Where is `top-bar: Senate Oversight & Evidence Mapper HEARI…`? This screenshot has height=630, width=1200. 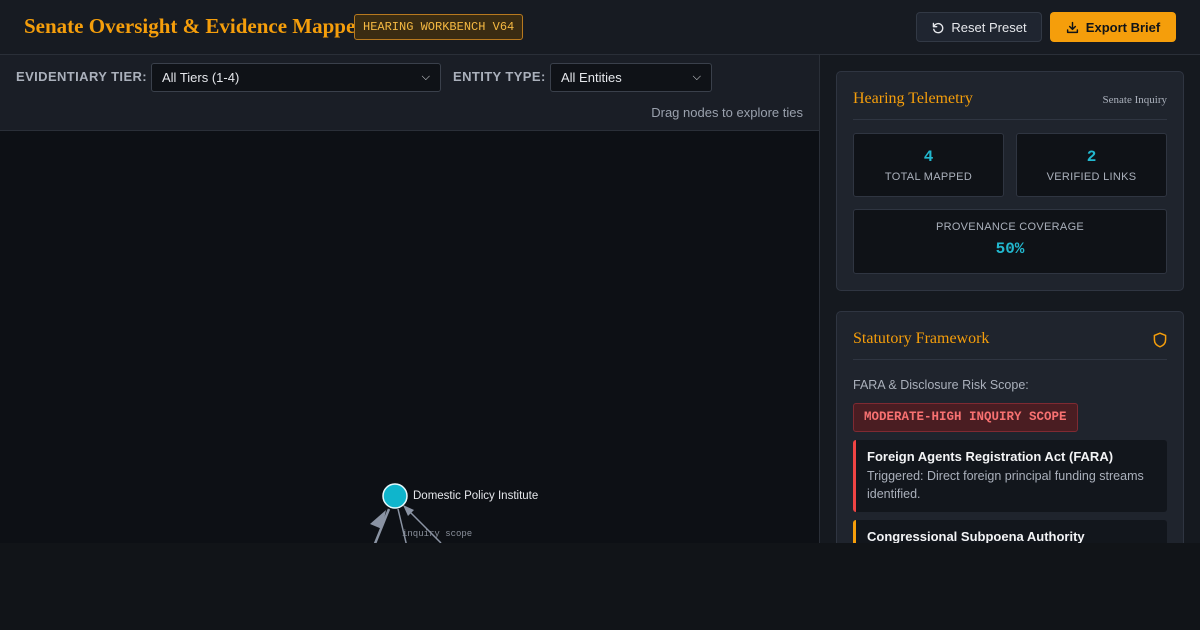
top-bar: Senate Oversight & Evidence Mapper HEARI… is located at coordinates (600, 27).